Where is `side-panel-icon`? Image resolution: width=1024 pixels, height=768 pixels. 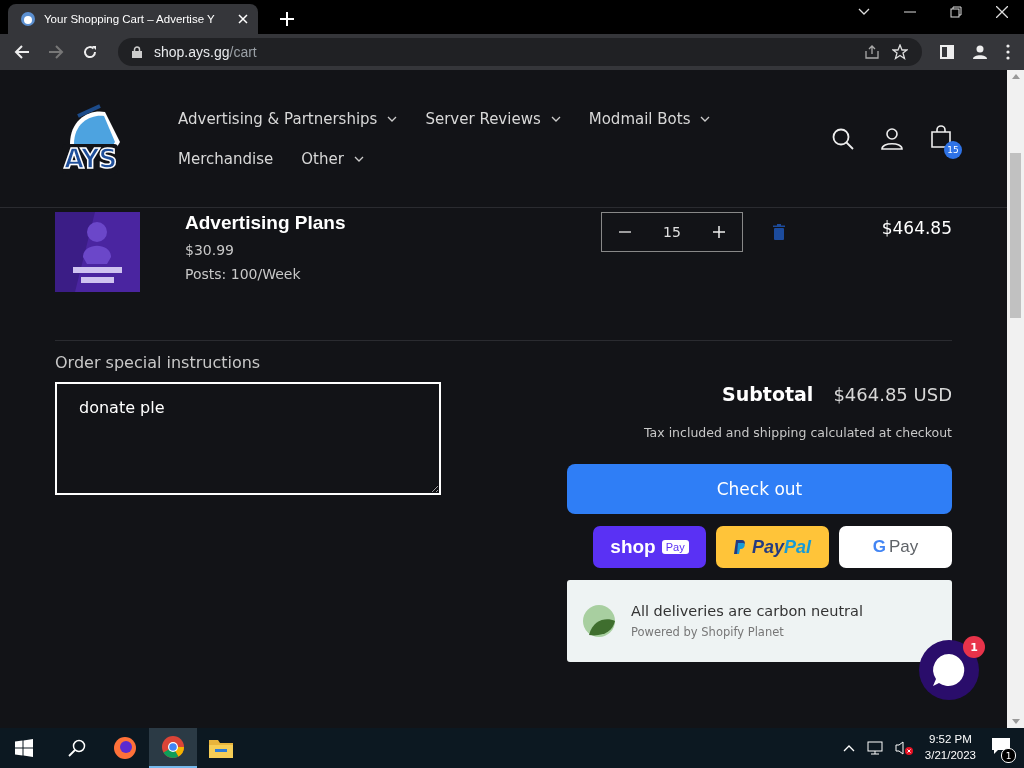
side-panel-icon is located at coordinates (947, 52).